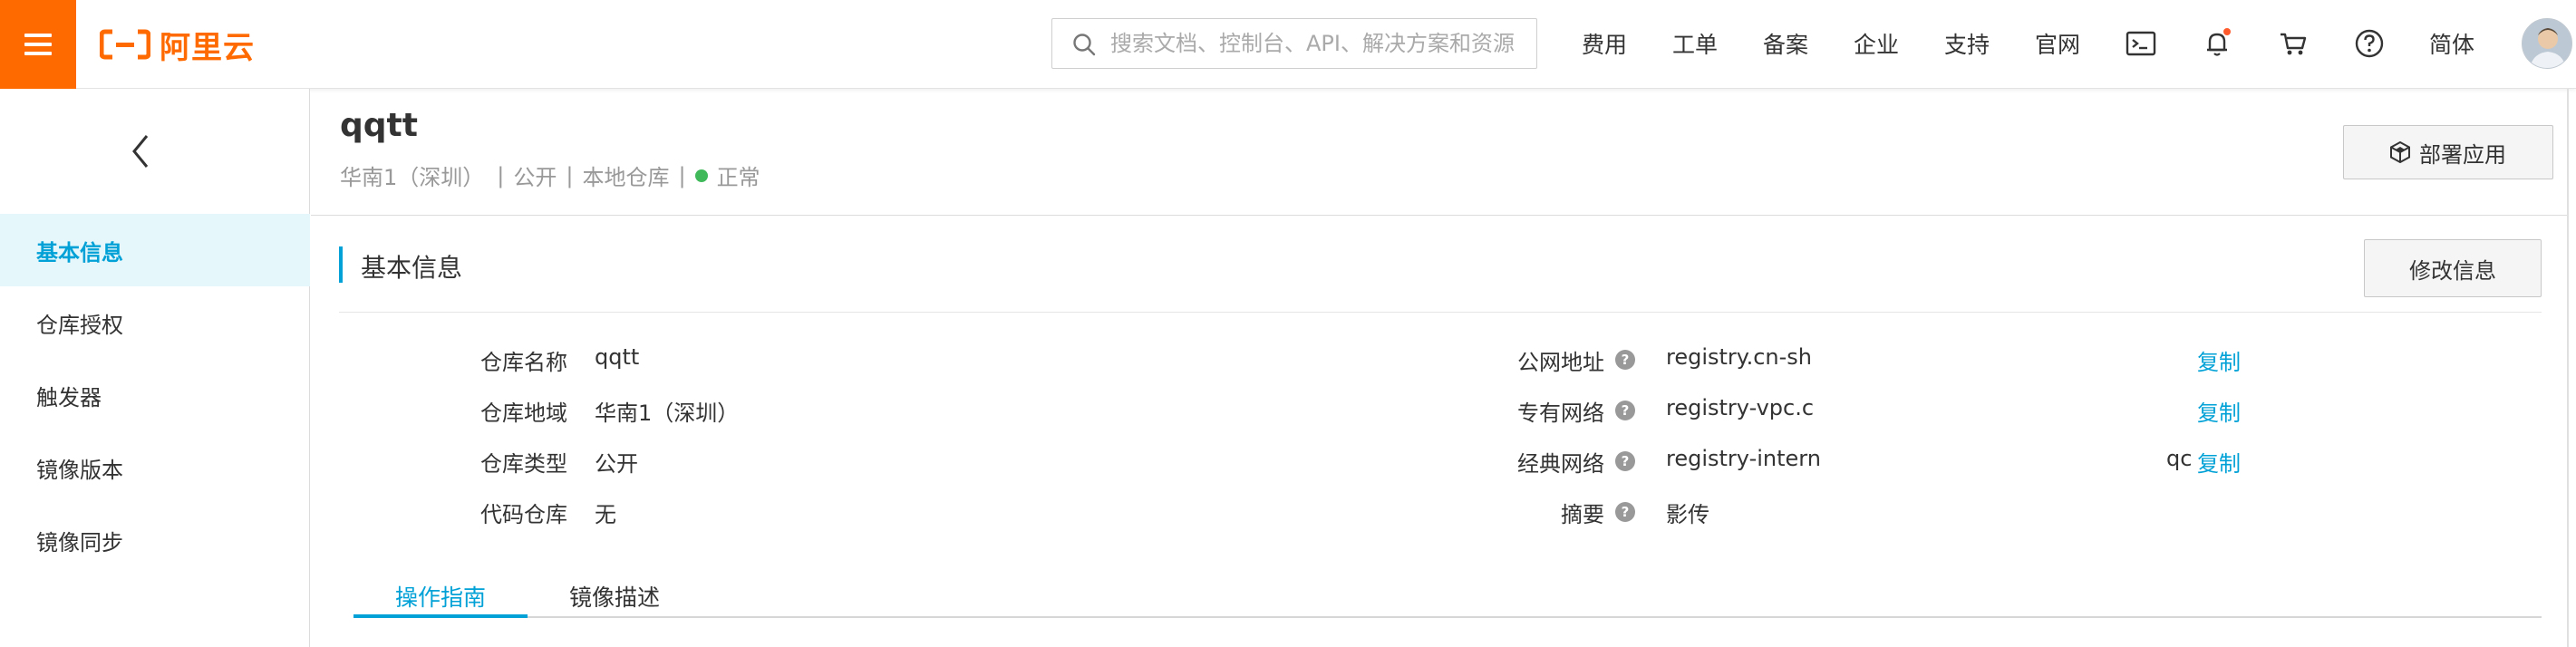 This screenshot has width=2576, height=647. I want to click on value-repo-name: qqtt, so click(617, 357).